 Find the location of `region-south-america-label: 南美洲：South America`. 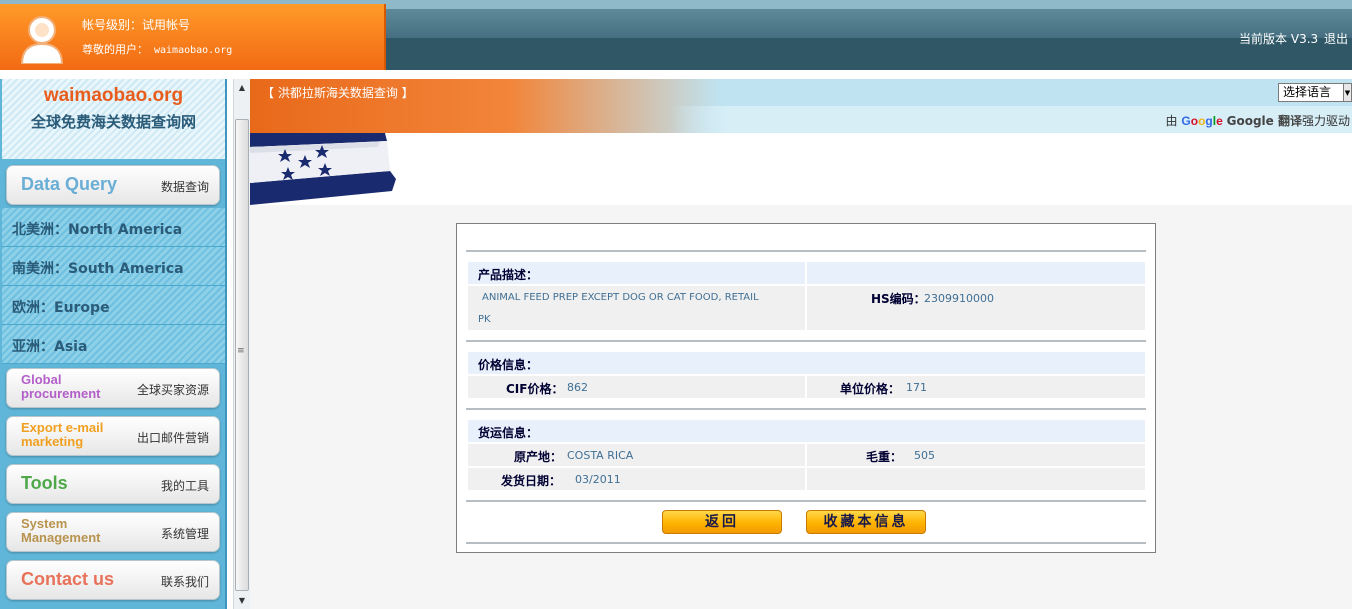

region-south-america-label: 南美洲：South America is located at coordinates (98, 269).